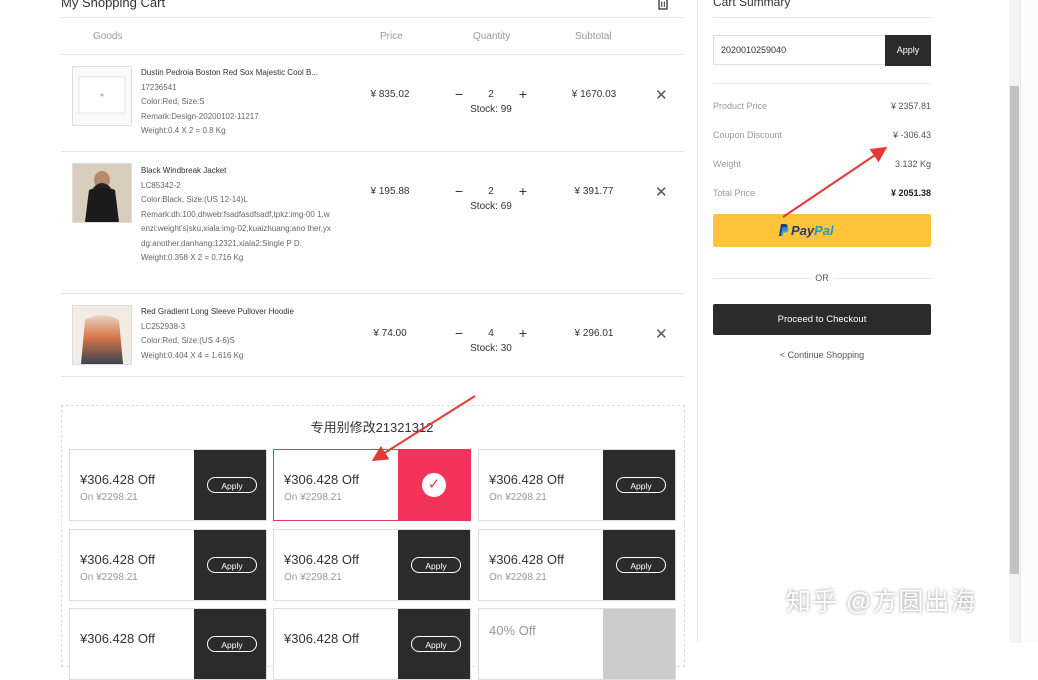  What do you see at coordinates (577, 644) in the screenshot?
I see `coupon-card-disabled: 40% Off` at bounding box center [577, 644].